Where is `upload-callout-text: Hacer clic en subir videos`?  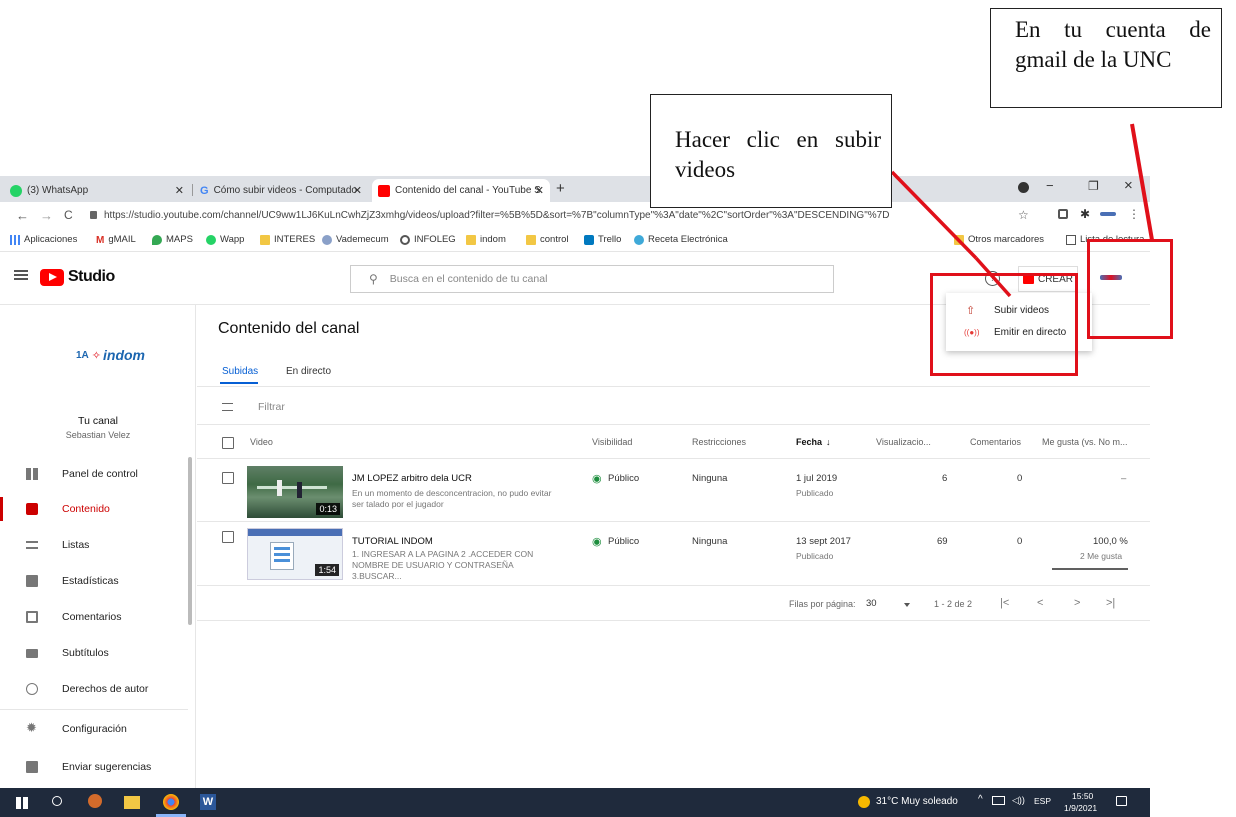
upload-callout-text: Hacer clic en subir videos is located at coordinates (778, 154).